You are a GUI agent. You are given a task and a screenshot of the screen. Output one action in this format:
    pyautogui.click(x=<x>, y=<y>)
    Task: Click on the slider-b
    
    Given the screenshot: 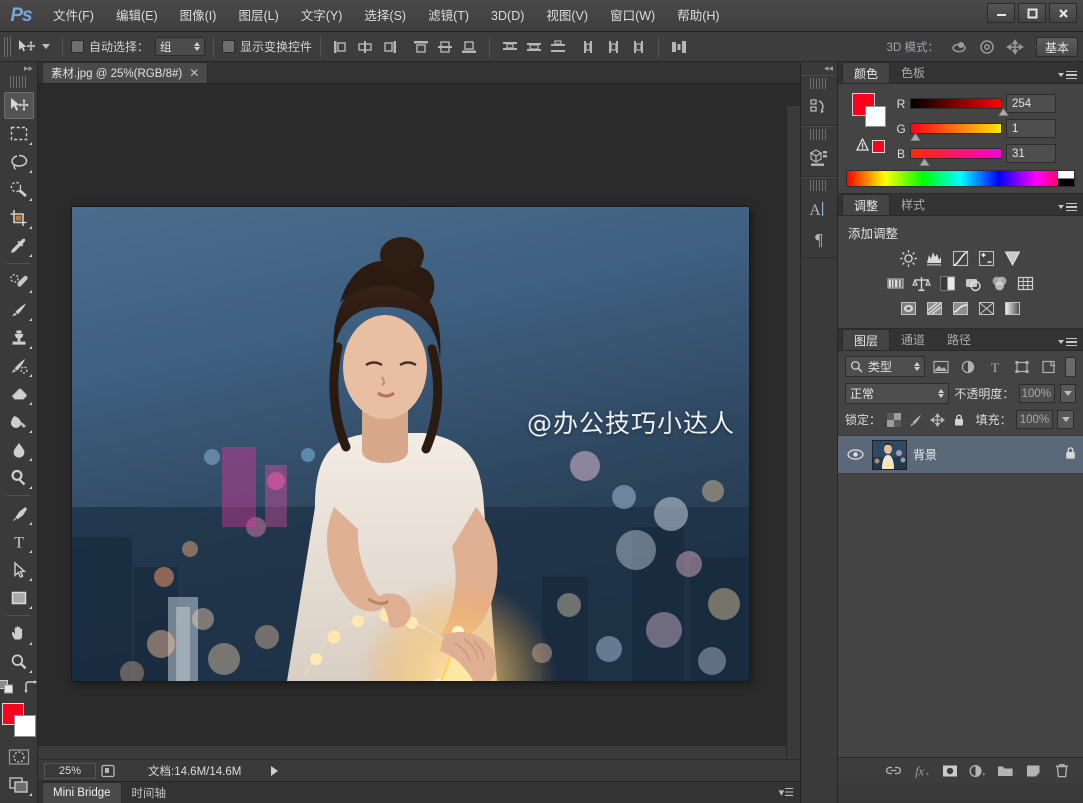 What is the action you would take?
    pyautogui.click(x=956, y=157)
    